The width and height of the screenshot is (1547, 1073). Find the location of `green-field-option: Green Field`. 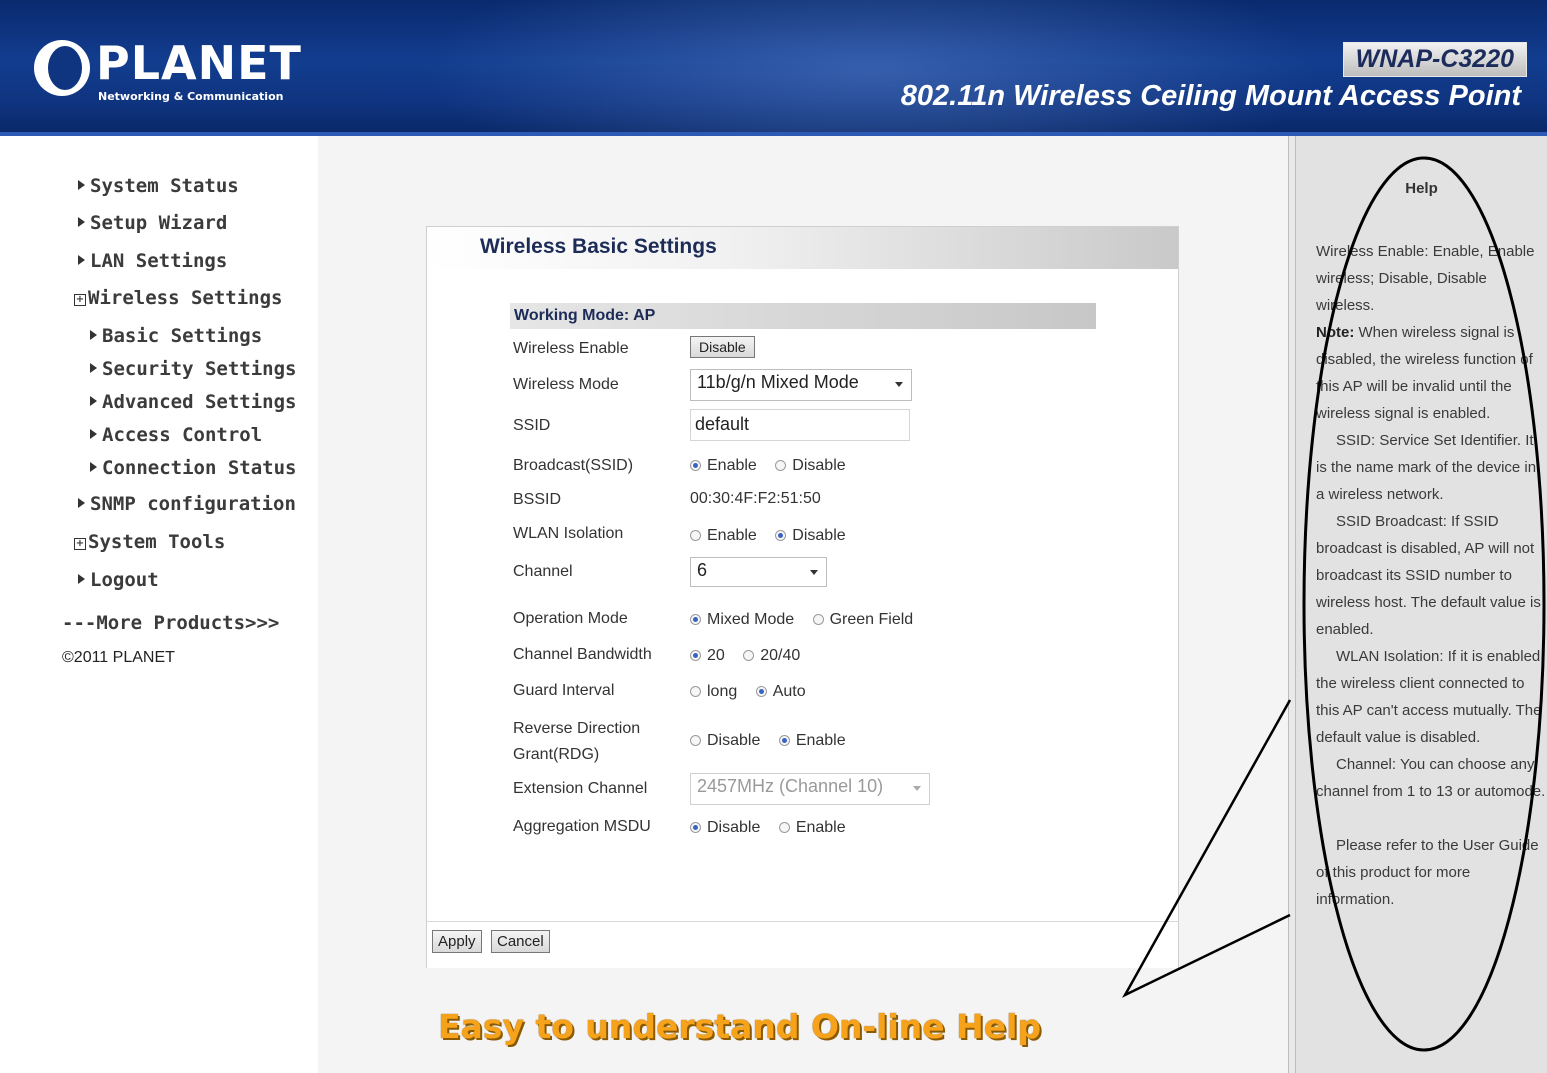

green-field-option: Green Field is located at coordinates (862, 619).